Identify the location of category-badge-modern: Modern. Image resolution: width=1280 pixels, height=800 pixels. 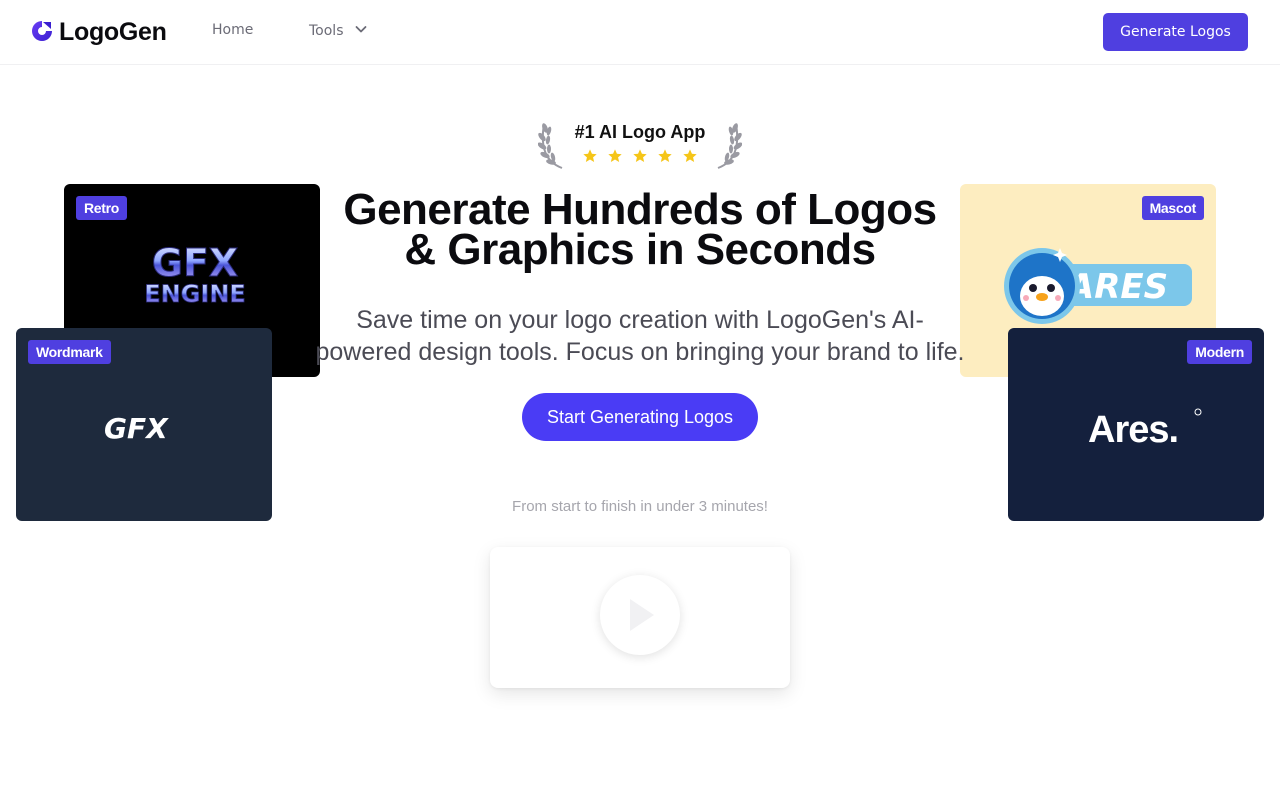
(1219, 352).